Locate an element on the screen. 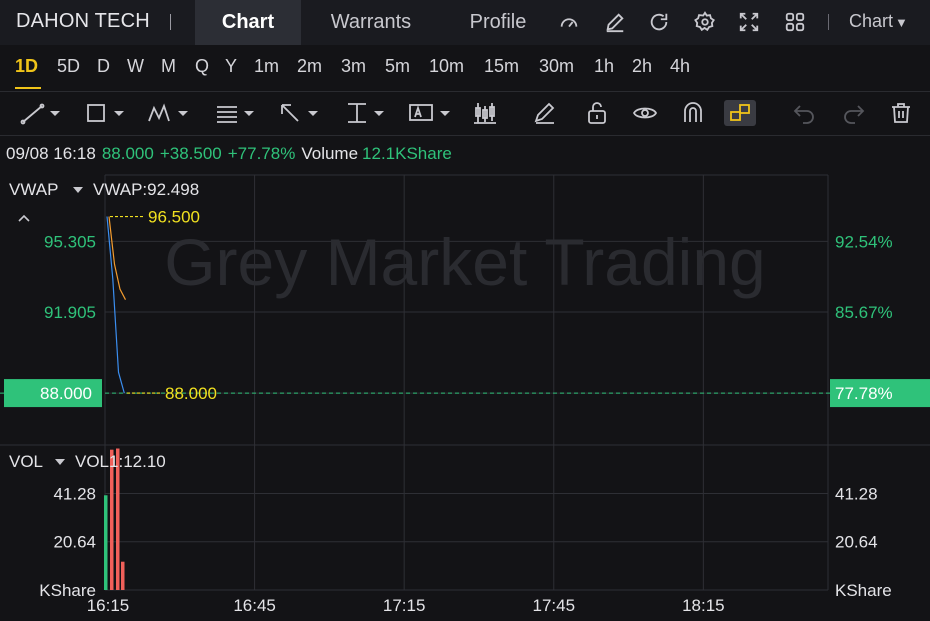 The width and height of the screenshot is (930, 621). vol-indicator-value: VOL1:12.10 is located at coordinates (120, 461).